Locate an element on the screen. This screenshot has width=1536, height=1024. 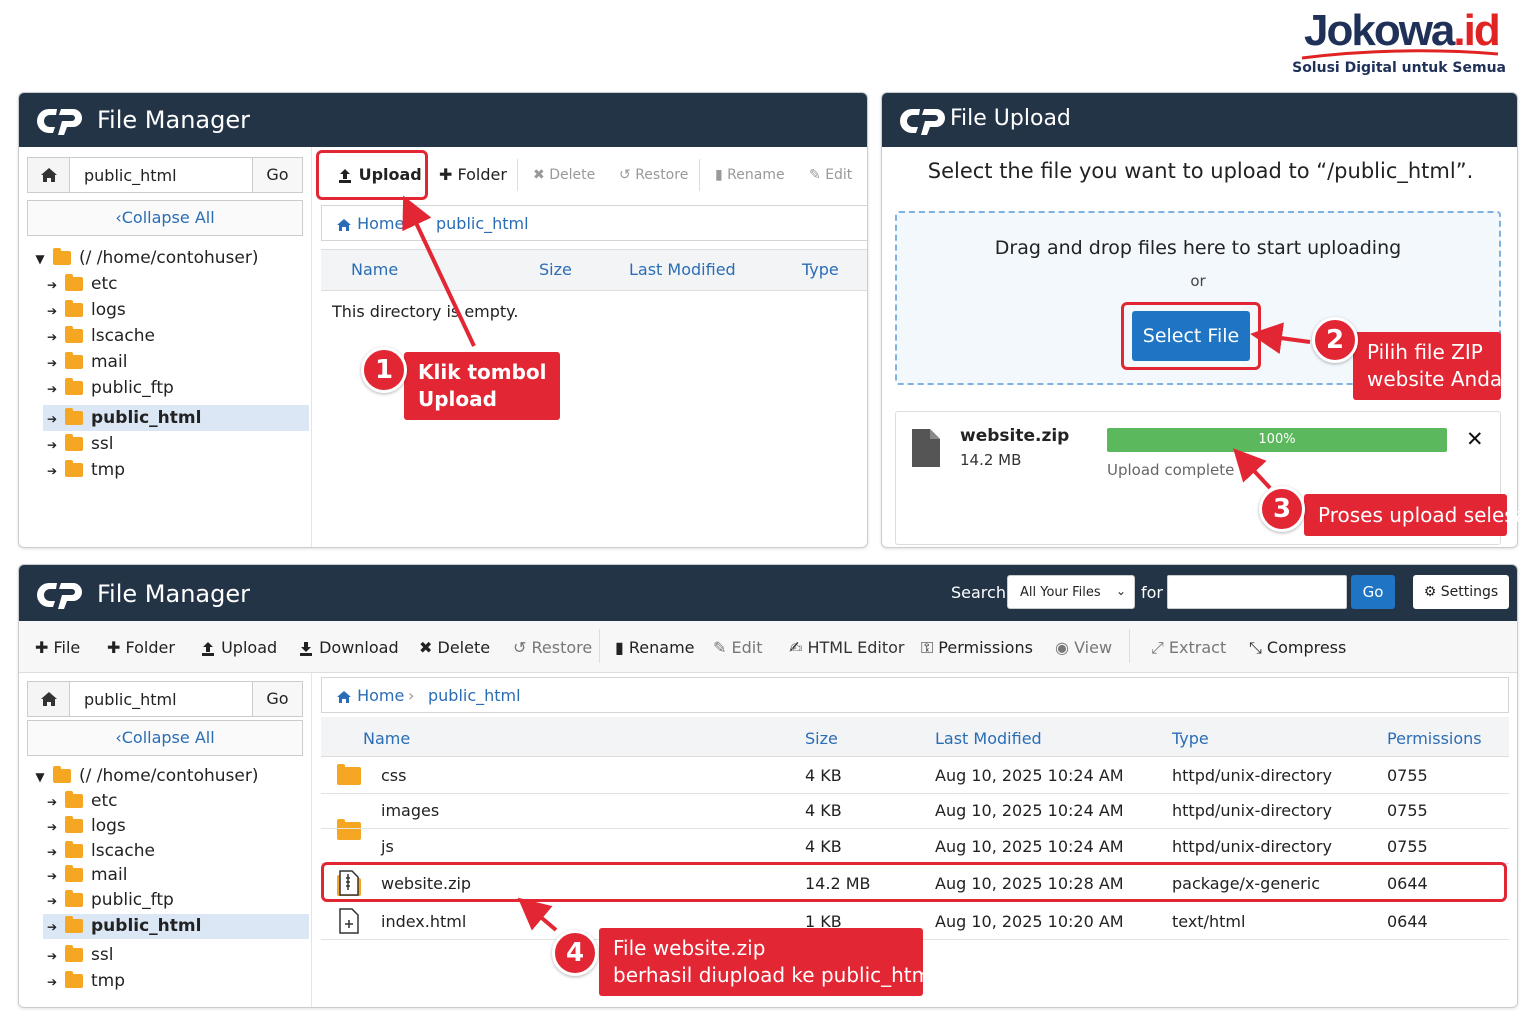
restore-icon: ↺ is located at coordinates (520, 647).